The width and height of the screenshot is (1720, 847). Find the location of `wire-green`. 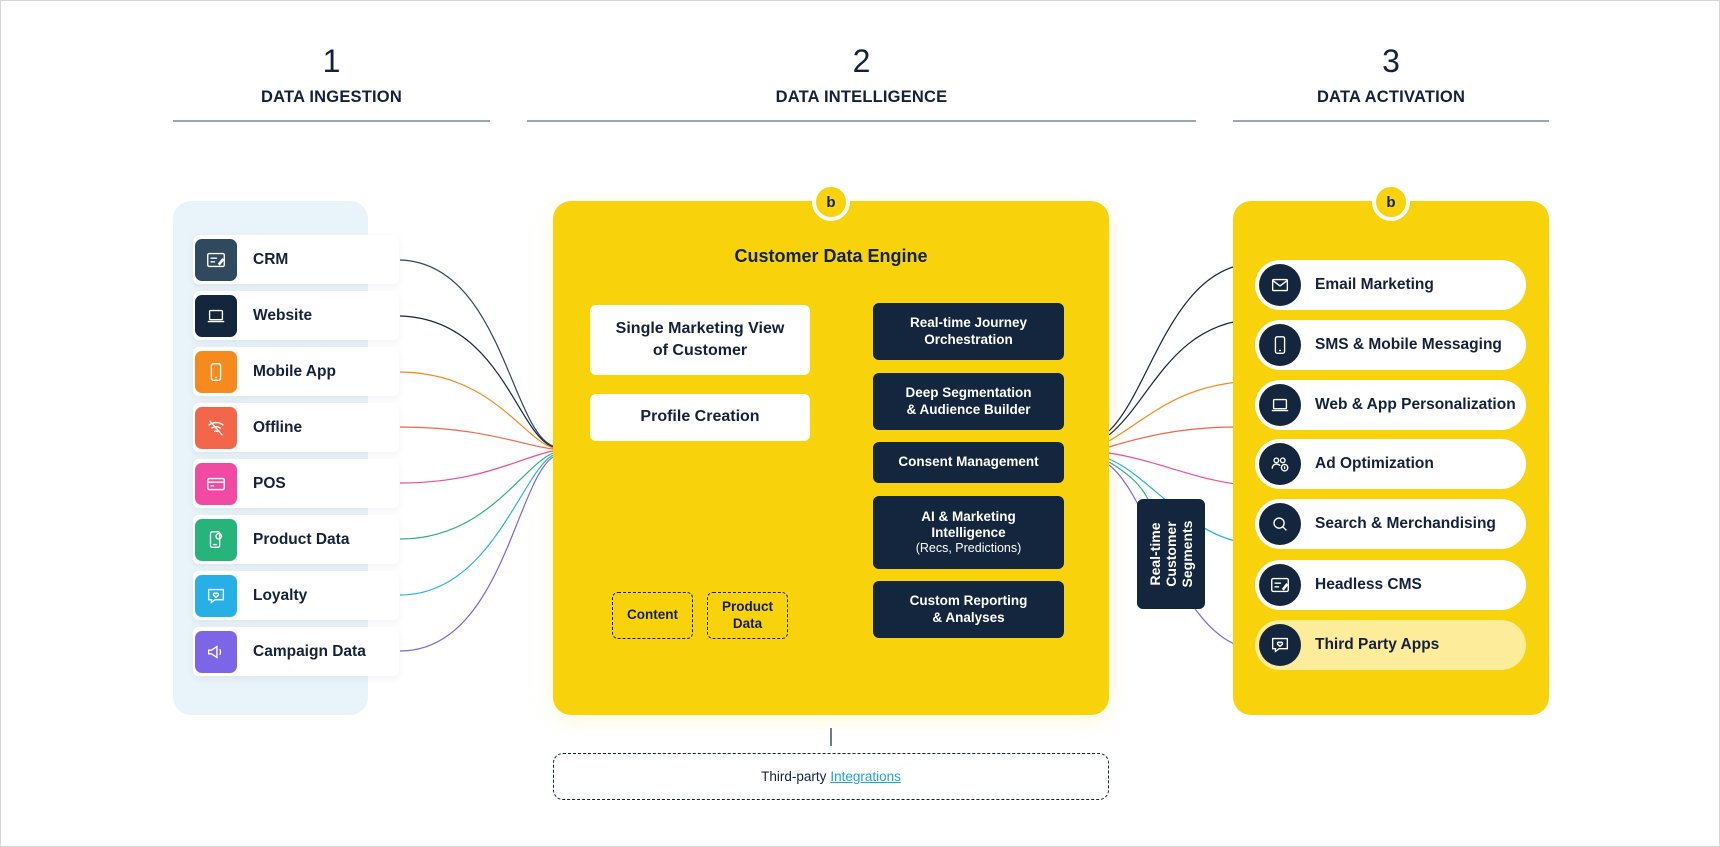

wire-green is located at coordinates (1129, 481).